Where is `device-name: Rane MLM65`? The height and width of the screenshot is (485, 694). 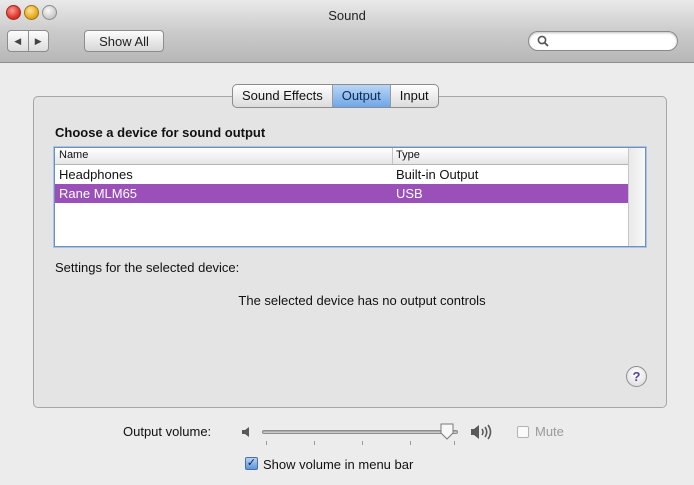
device-name: Rane MLM65 is located at coordinates (98, 193).